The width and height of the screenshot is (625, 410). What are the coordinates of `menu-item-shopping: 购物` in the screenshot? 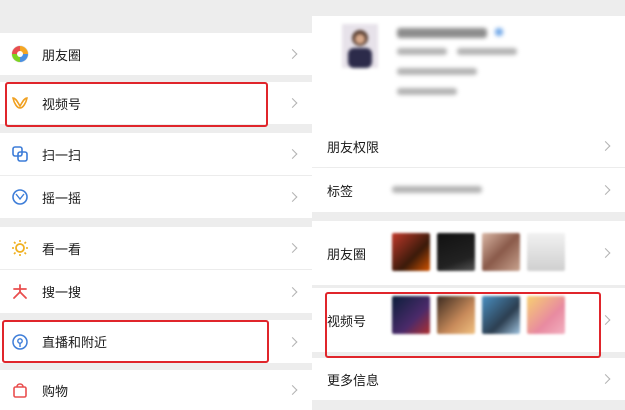 It's located at (156, 390).